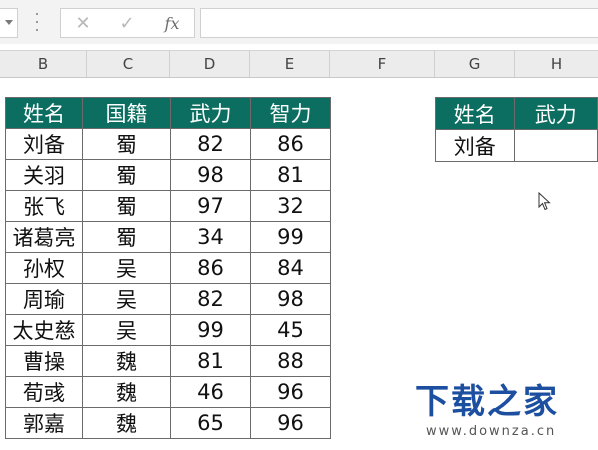 This screenshot has height=450, width=598. Describe the element at coordinates (290, 206) in the screenshot. I see `cell-intellect: 32` at that location.